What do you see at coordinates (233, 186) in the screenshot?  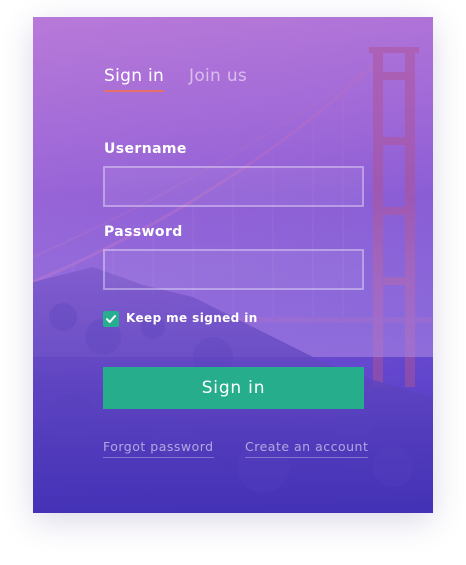 I see `username-input` at bounding box center [233, 186].